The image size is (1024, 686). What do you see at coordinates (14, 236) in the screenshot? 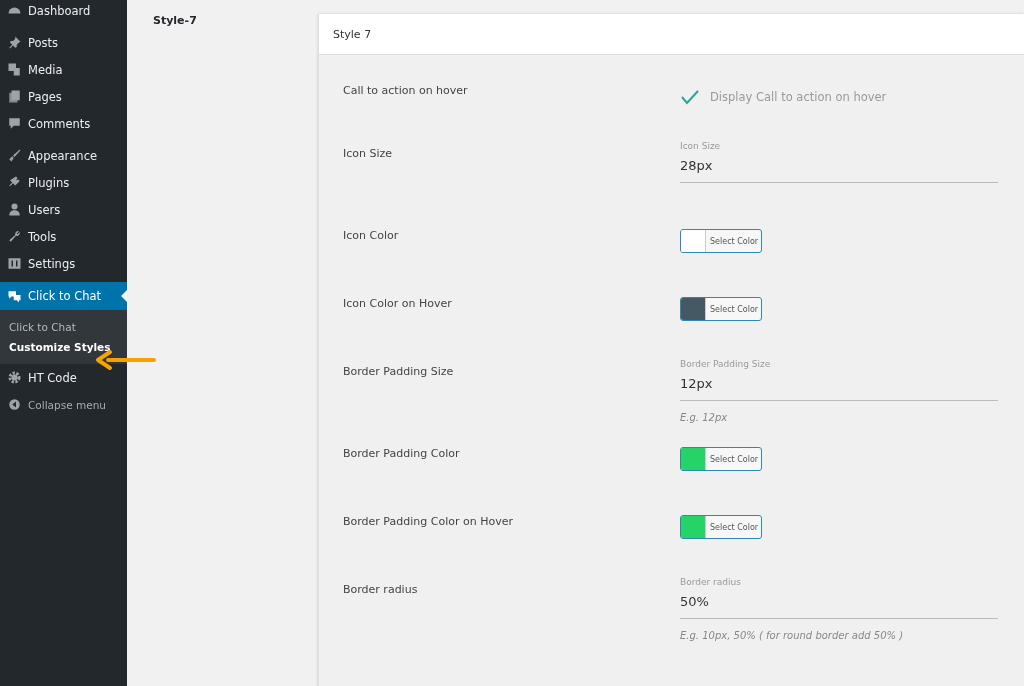
I see `wrench-icon` at bounding box center [14, 236].